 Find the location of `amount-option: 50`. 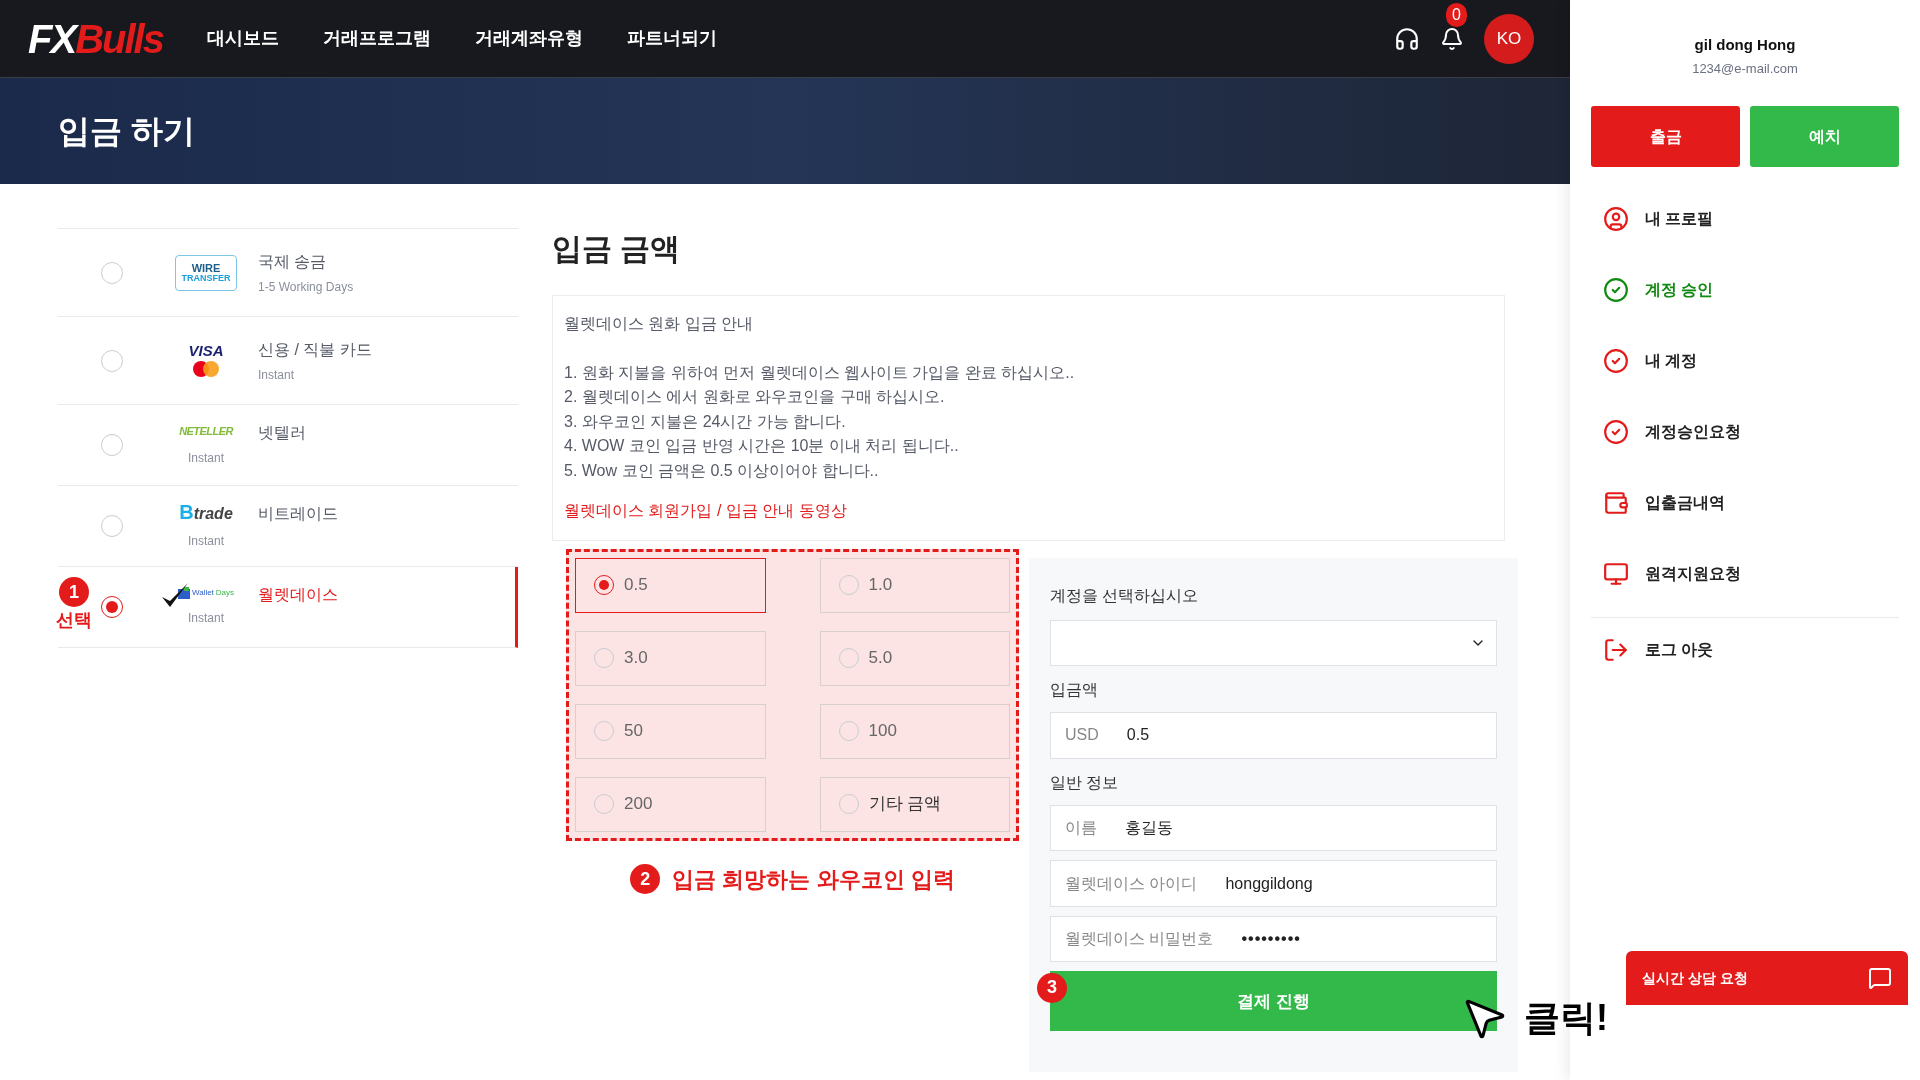

amount-option: 50 is located at coordinates (670, 731).